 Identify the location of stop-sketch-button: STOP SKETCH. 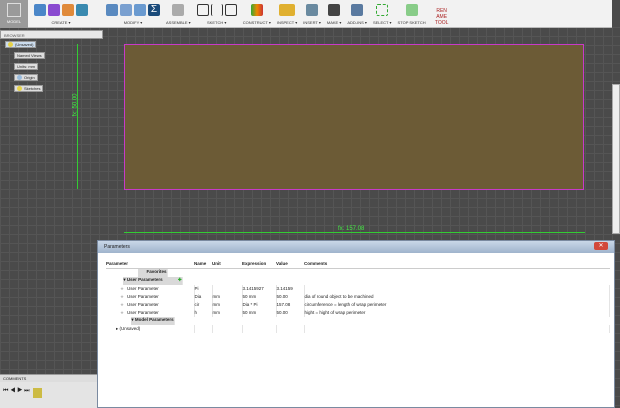
(412, 12).